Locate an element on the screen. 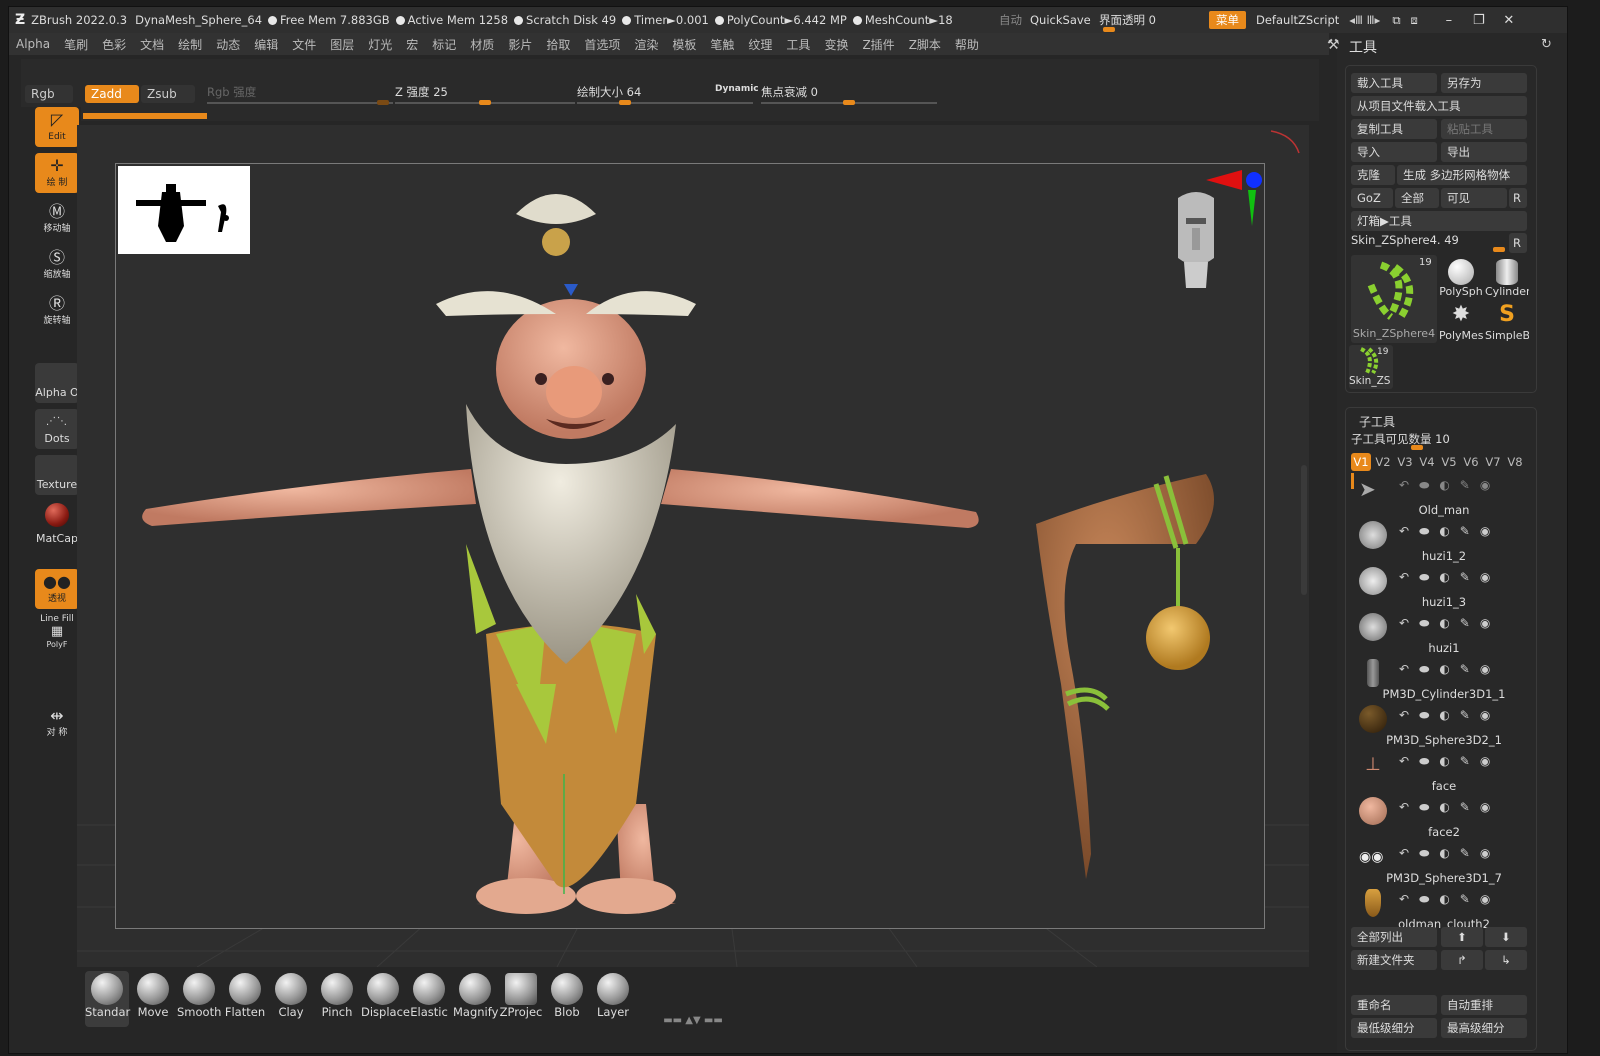 The width and height of the screenshot is (1600, 1056). symmetry-button: ⇹ 对 称 is located at coordinates (57, 723).